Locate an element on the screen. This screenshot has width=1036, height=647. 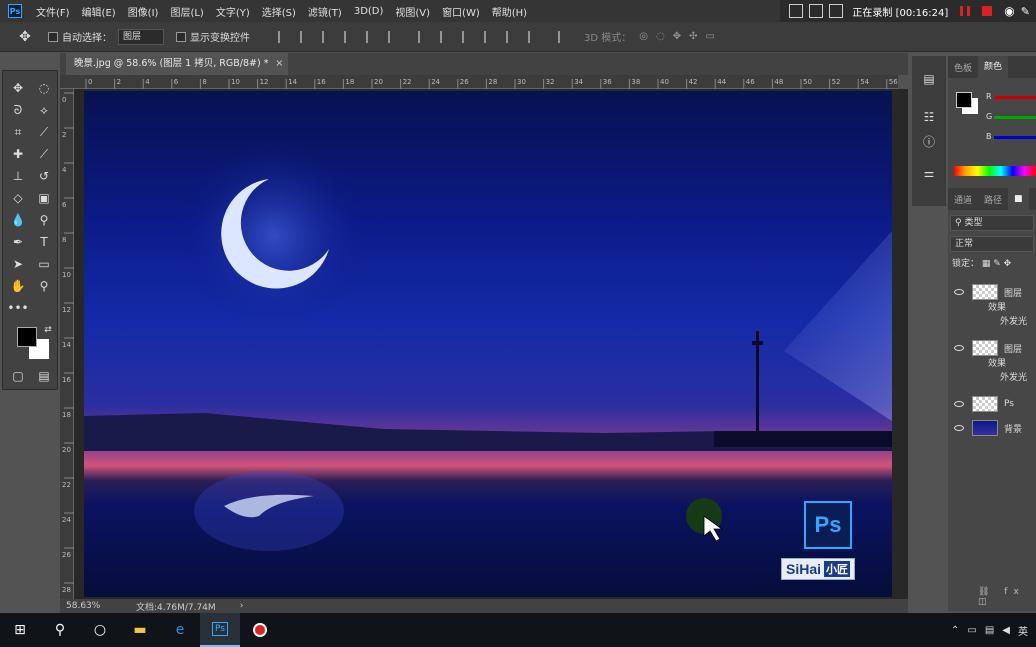
history-brush-icon: ↺ is located at coordinates (44, 176).